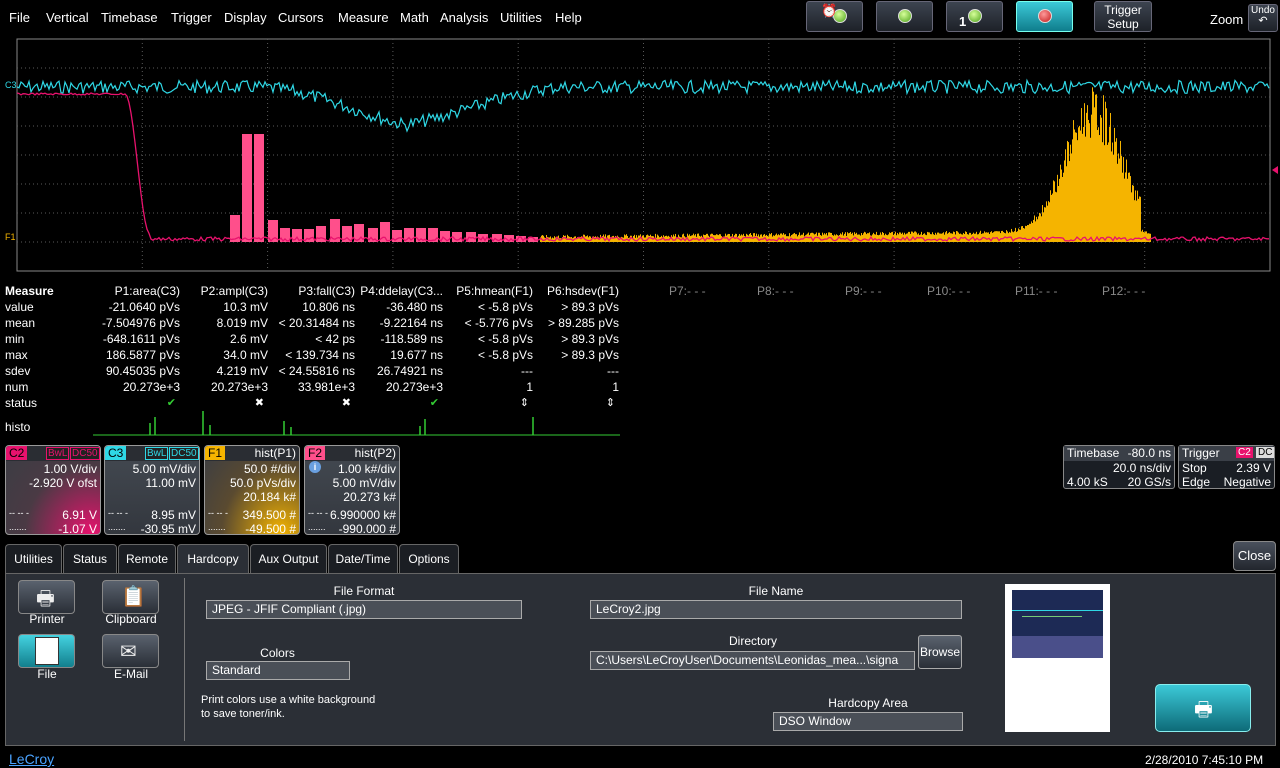 This screenshot has width=1280, height=768. What do you see at coordinates (301, 17) in the screenshot?
I see `menu-cursors: Cursors` at bounding box center [301, 17].